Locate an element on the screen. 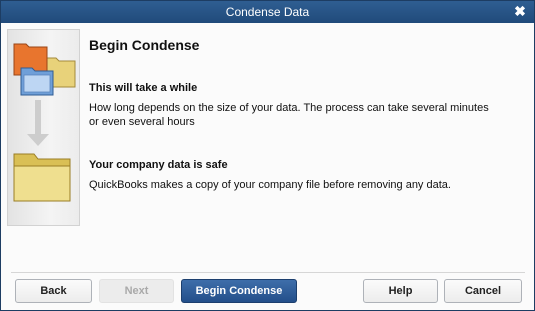 Image resolution: width=535 pixels, height=311 pixels. section-heading: This will take a while is located at coordinates (143, 88).